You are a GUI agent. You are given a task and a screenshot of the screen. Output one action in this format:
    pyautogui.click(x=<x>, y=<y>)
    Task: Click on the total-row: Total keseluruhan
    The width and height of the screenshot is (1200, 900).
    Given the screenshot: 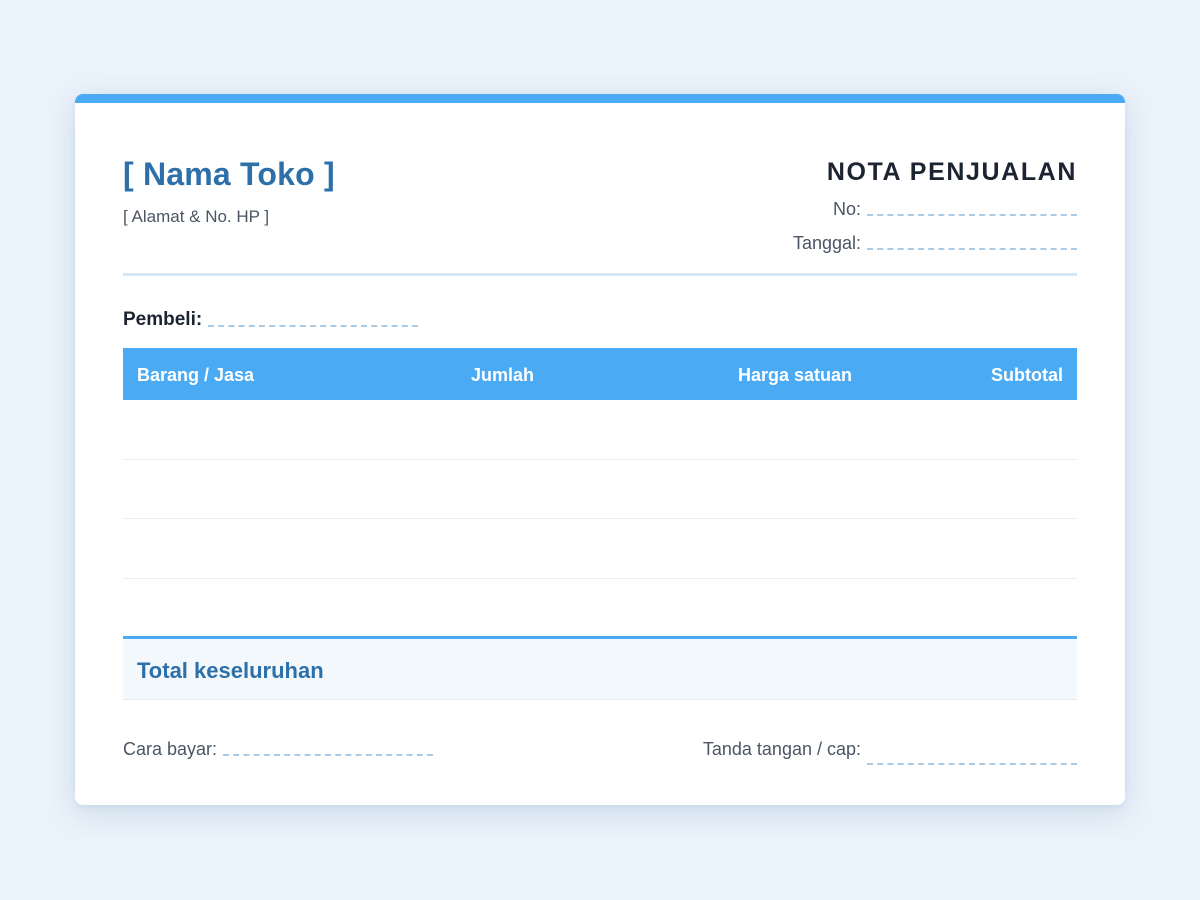 What is the action you would take?
    pyautogui.click(x=600, y=668)
    